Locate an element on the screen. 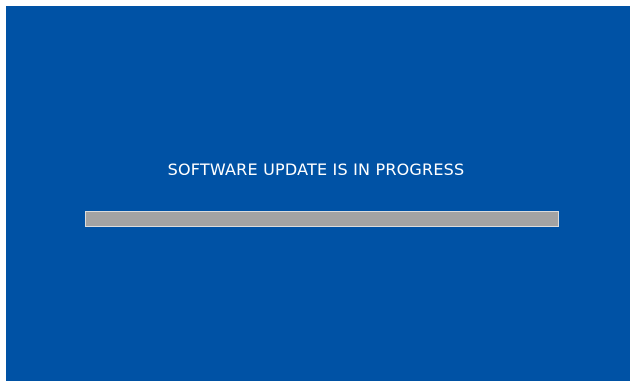  update-progress-bar is located at coordinates (322, 219).